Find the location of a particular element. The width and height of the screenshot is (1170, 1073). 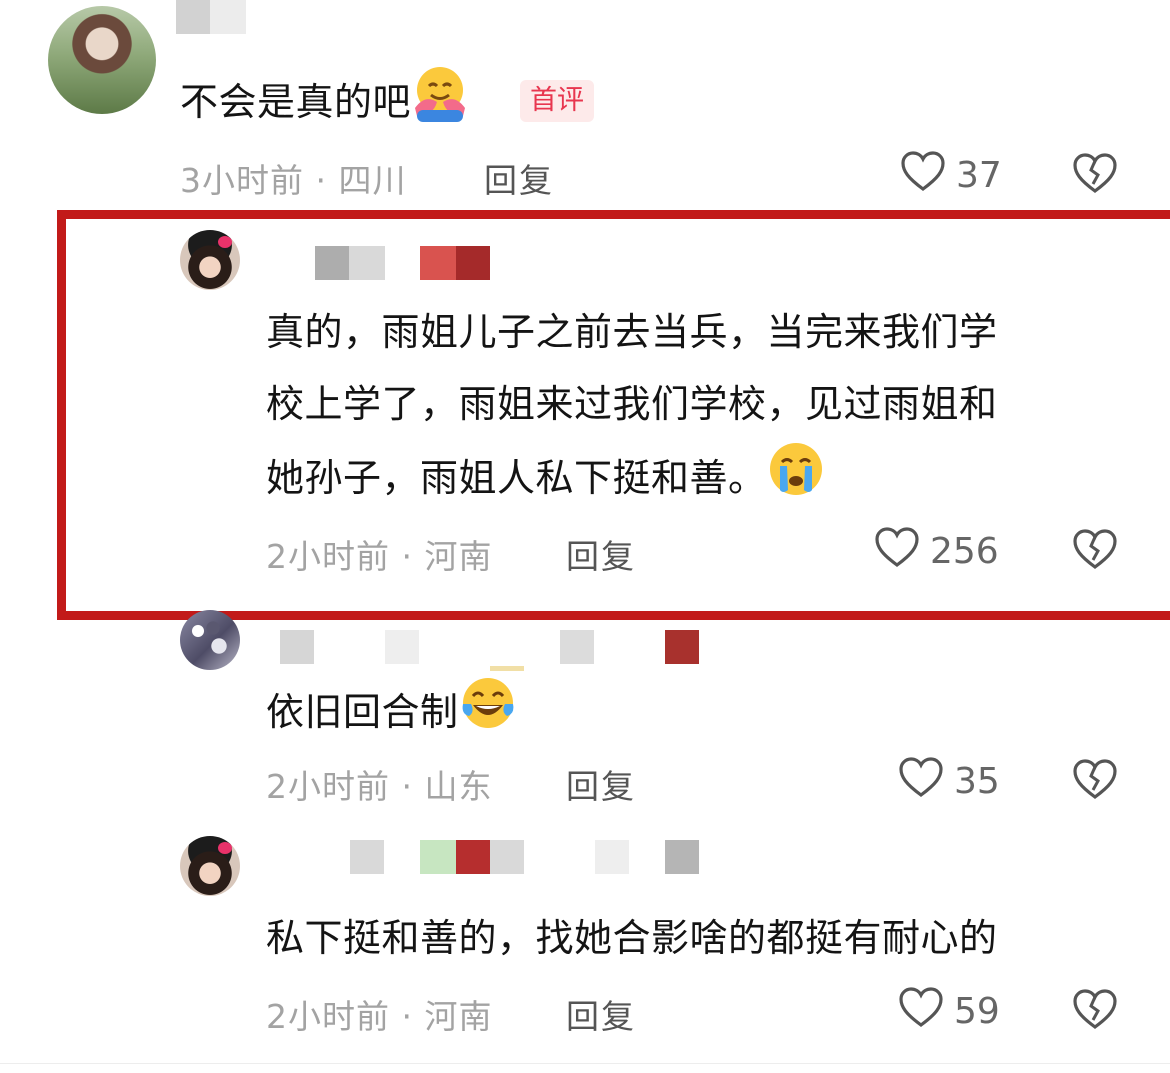

comment-location: 四川 is located at coordinates (372, 180).